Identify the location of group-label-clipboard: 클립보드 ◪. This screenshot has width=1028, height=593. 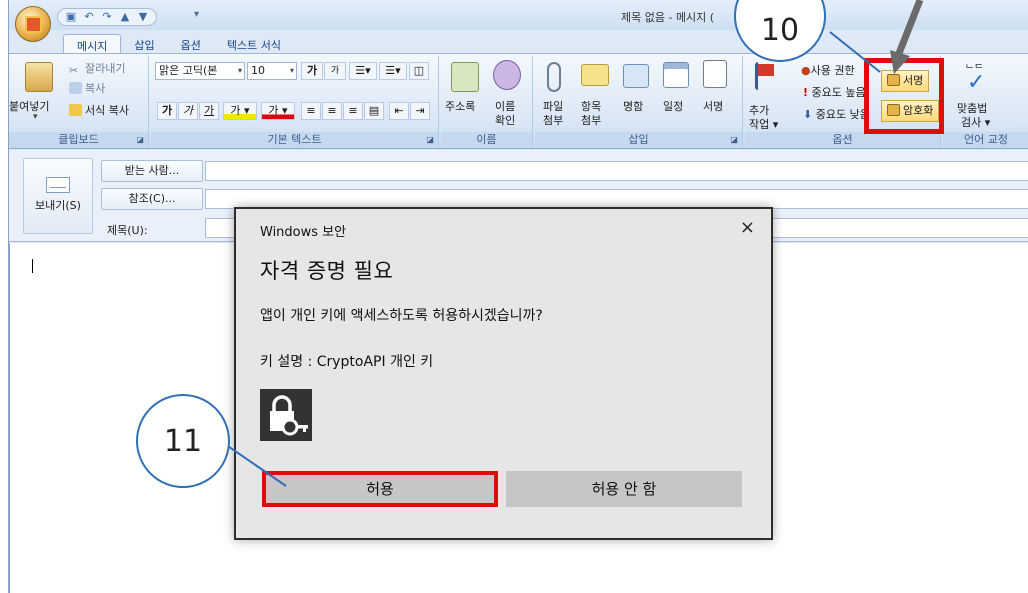
(78, 140).